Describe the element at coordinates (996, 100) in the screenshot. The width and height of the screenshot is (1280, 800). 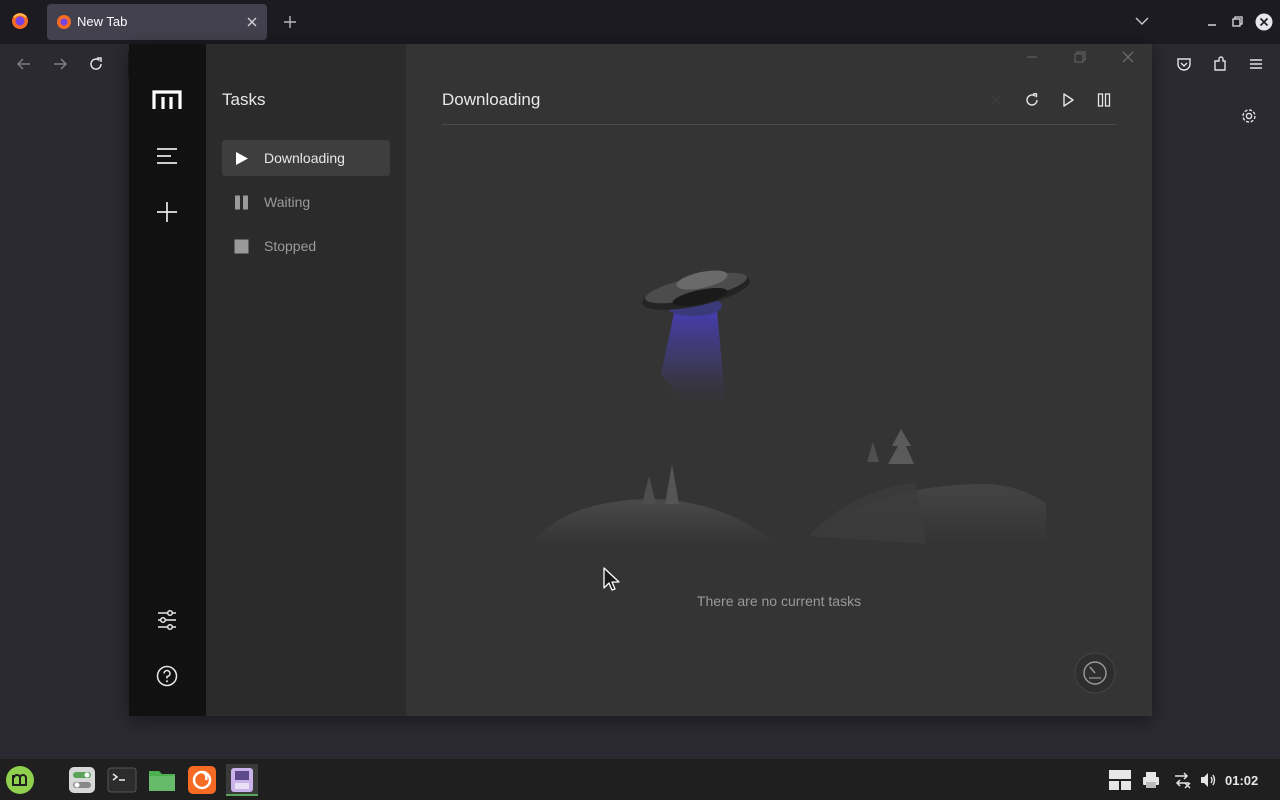
I see `delete-icon` at that location.